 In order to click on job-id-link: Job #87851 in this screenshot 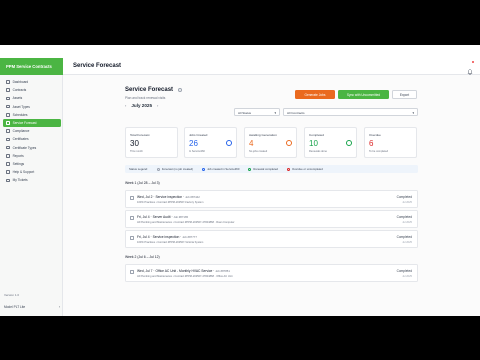, I will do `click(222, 271)`.